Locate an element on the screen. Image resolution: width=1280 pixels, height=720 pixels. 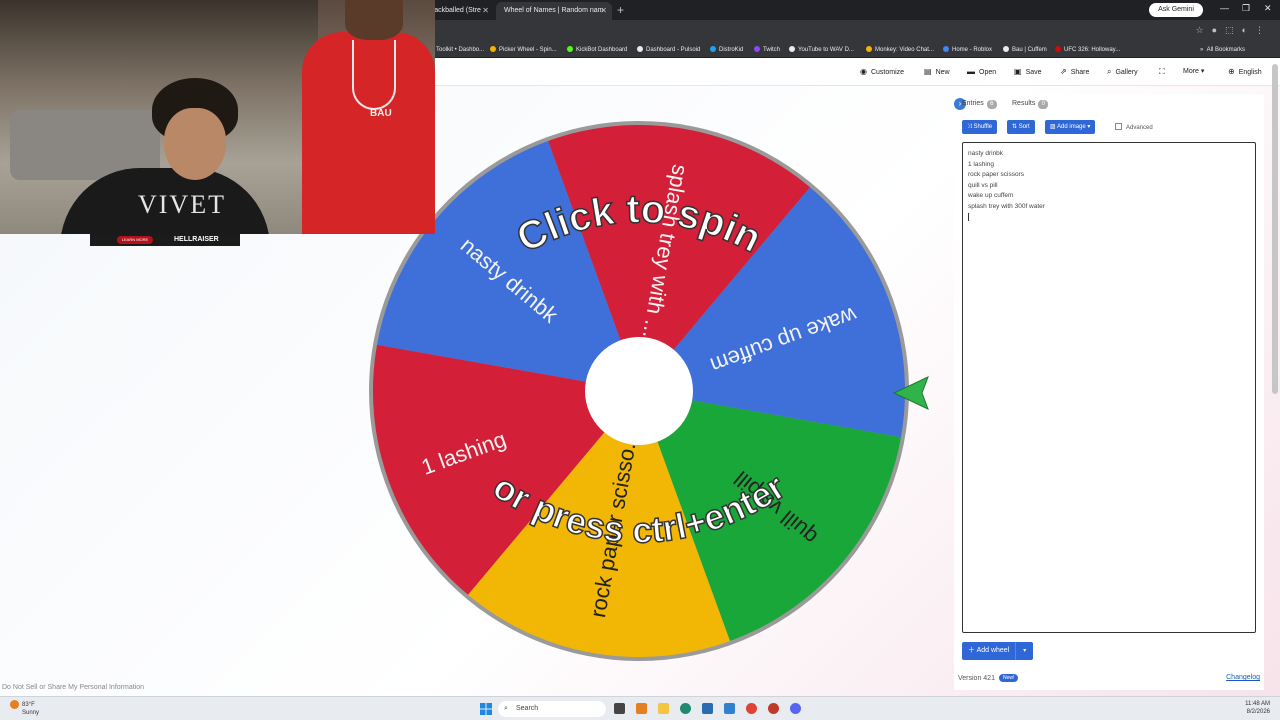
tab-entries: Entries 6 is located at coordinates (979, 104).